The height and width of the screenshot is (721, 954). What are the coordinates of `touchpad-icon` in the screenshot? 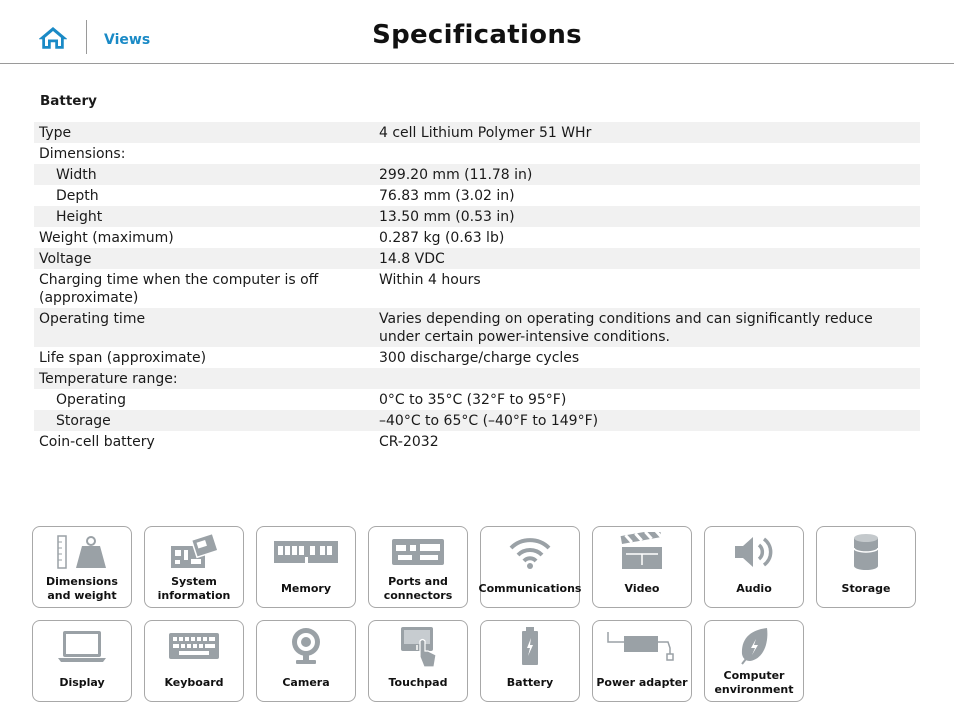 It's located at (419, 647).